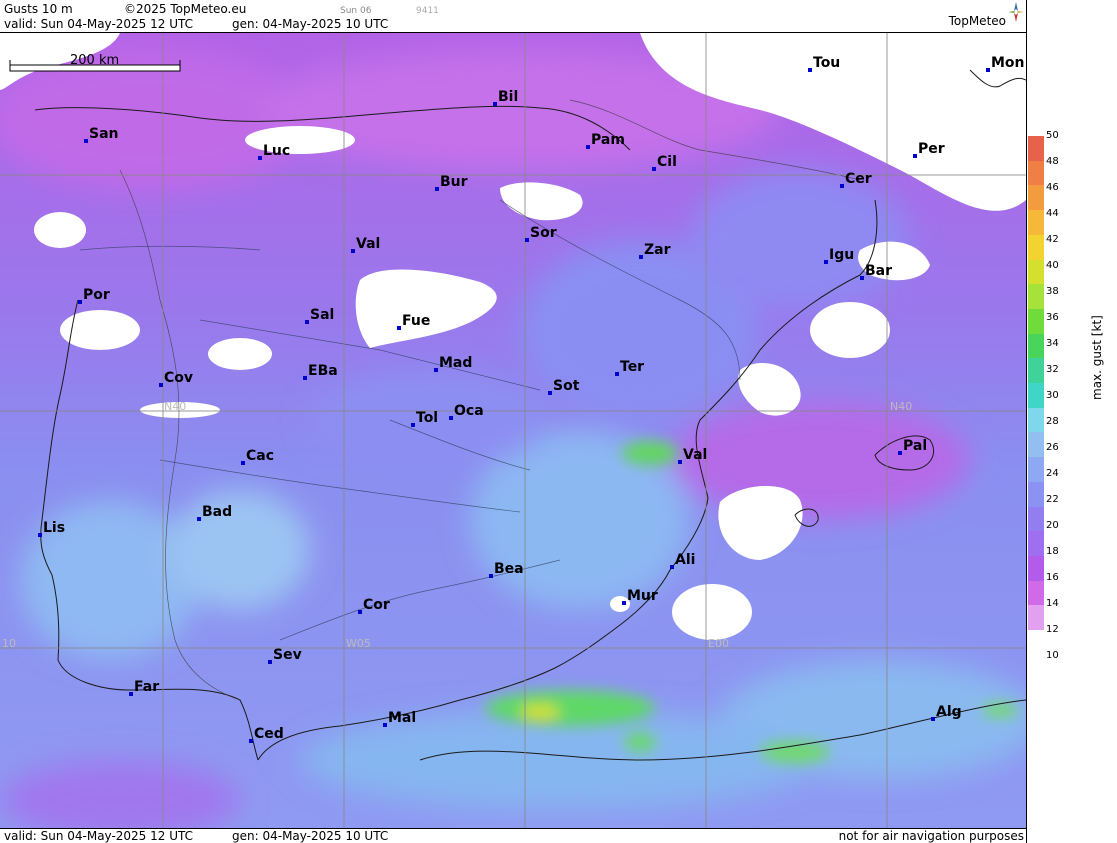  Describe the element at coordinates (320, 371) in the screenshot. I see `city-eba: EBa` at that location.